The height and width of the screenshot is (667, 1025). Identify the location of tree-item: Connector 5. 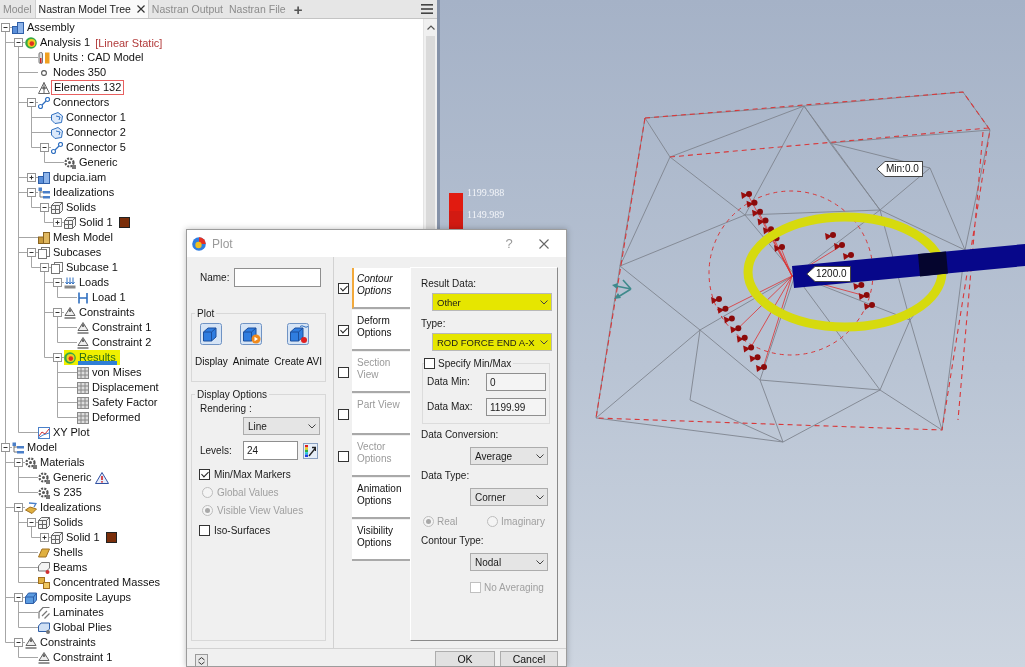
(96, 147).